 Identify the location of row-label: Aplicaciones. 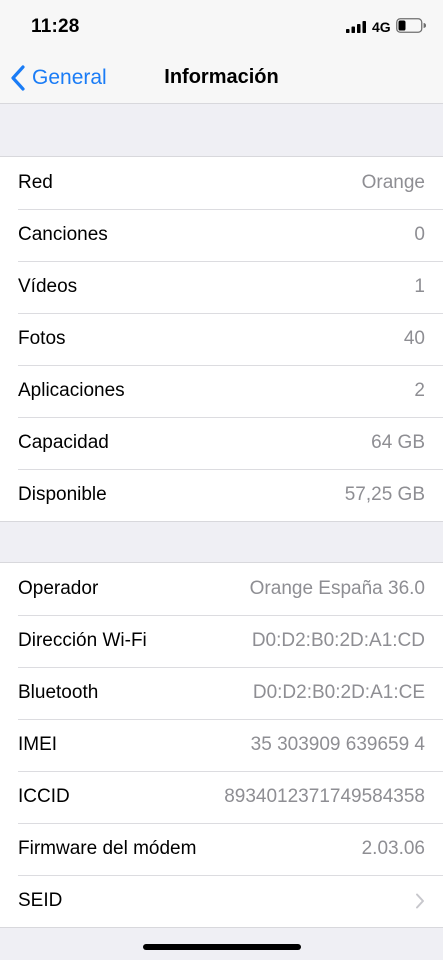
(71, 390).